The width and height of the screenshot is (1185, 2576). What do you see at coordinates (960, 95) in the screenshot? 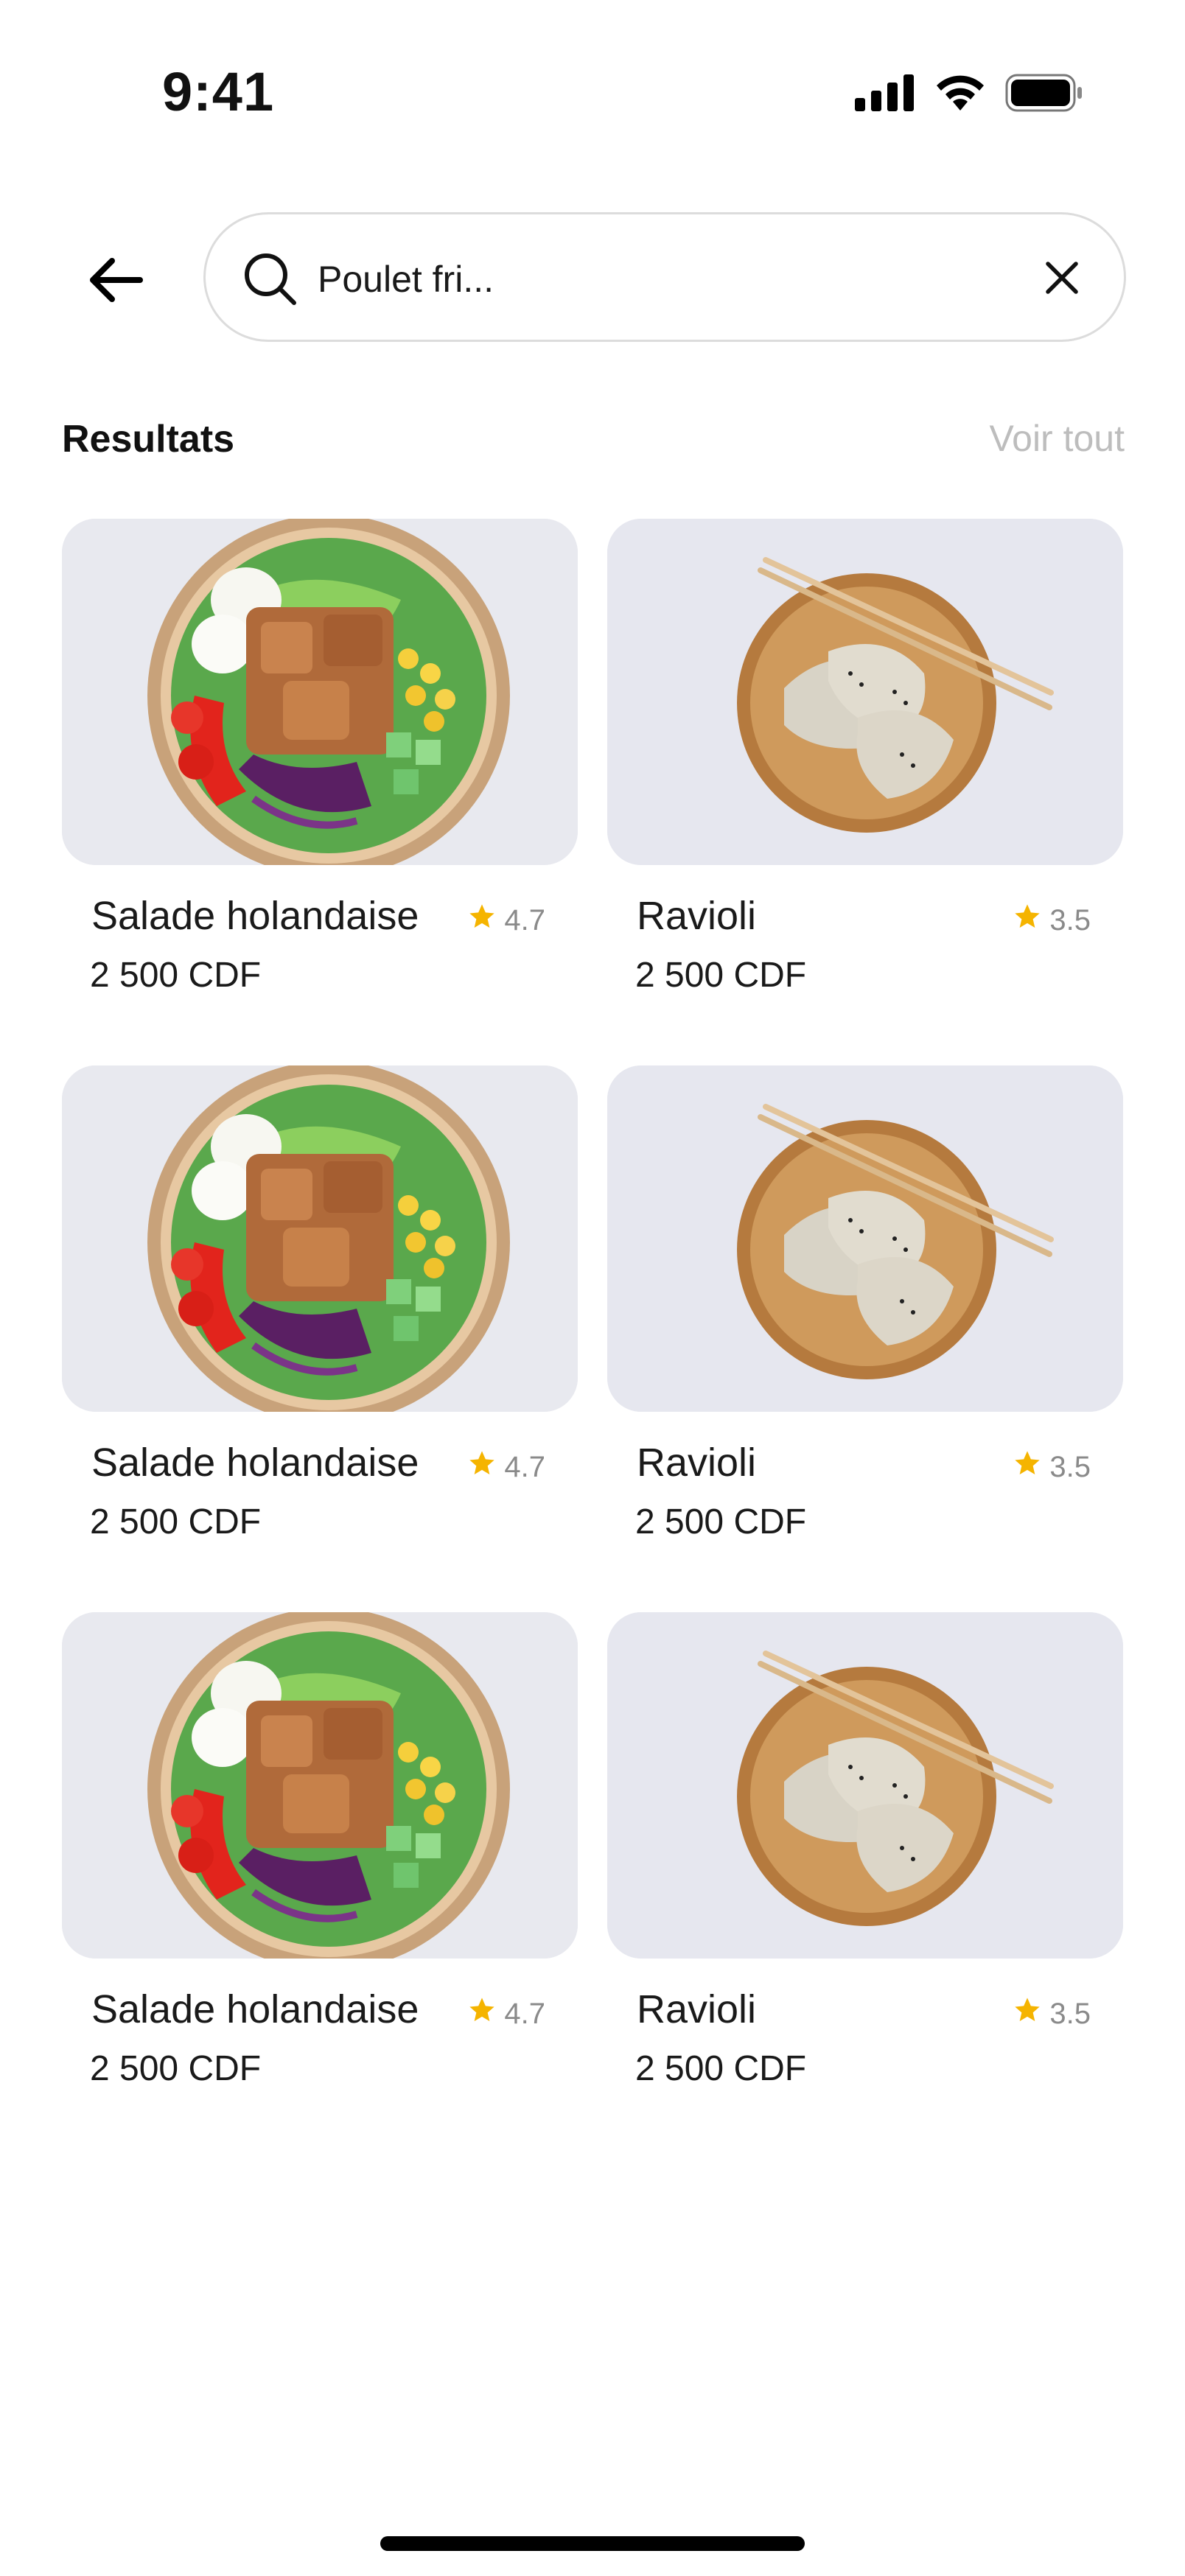
I see `wifi-icon` at bounding box center [960, 95].